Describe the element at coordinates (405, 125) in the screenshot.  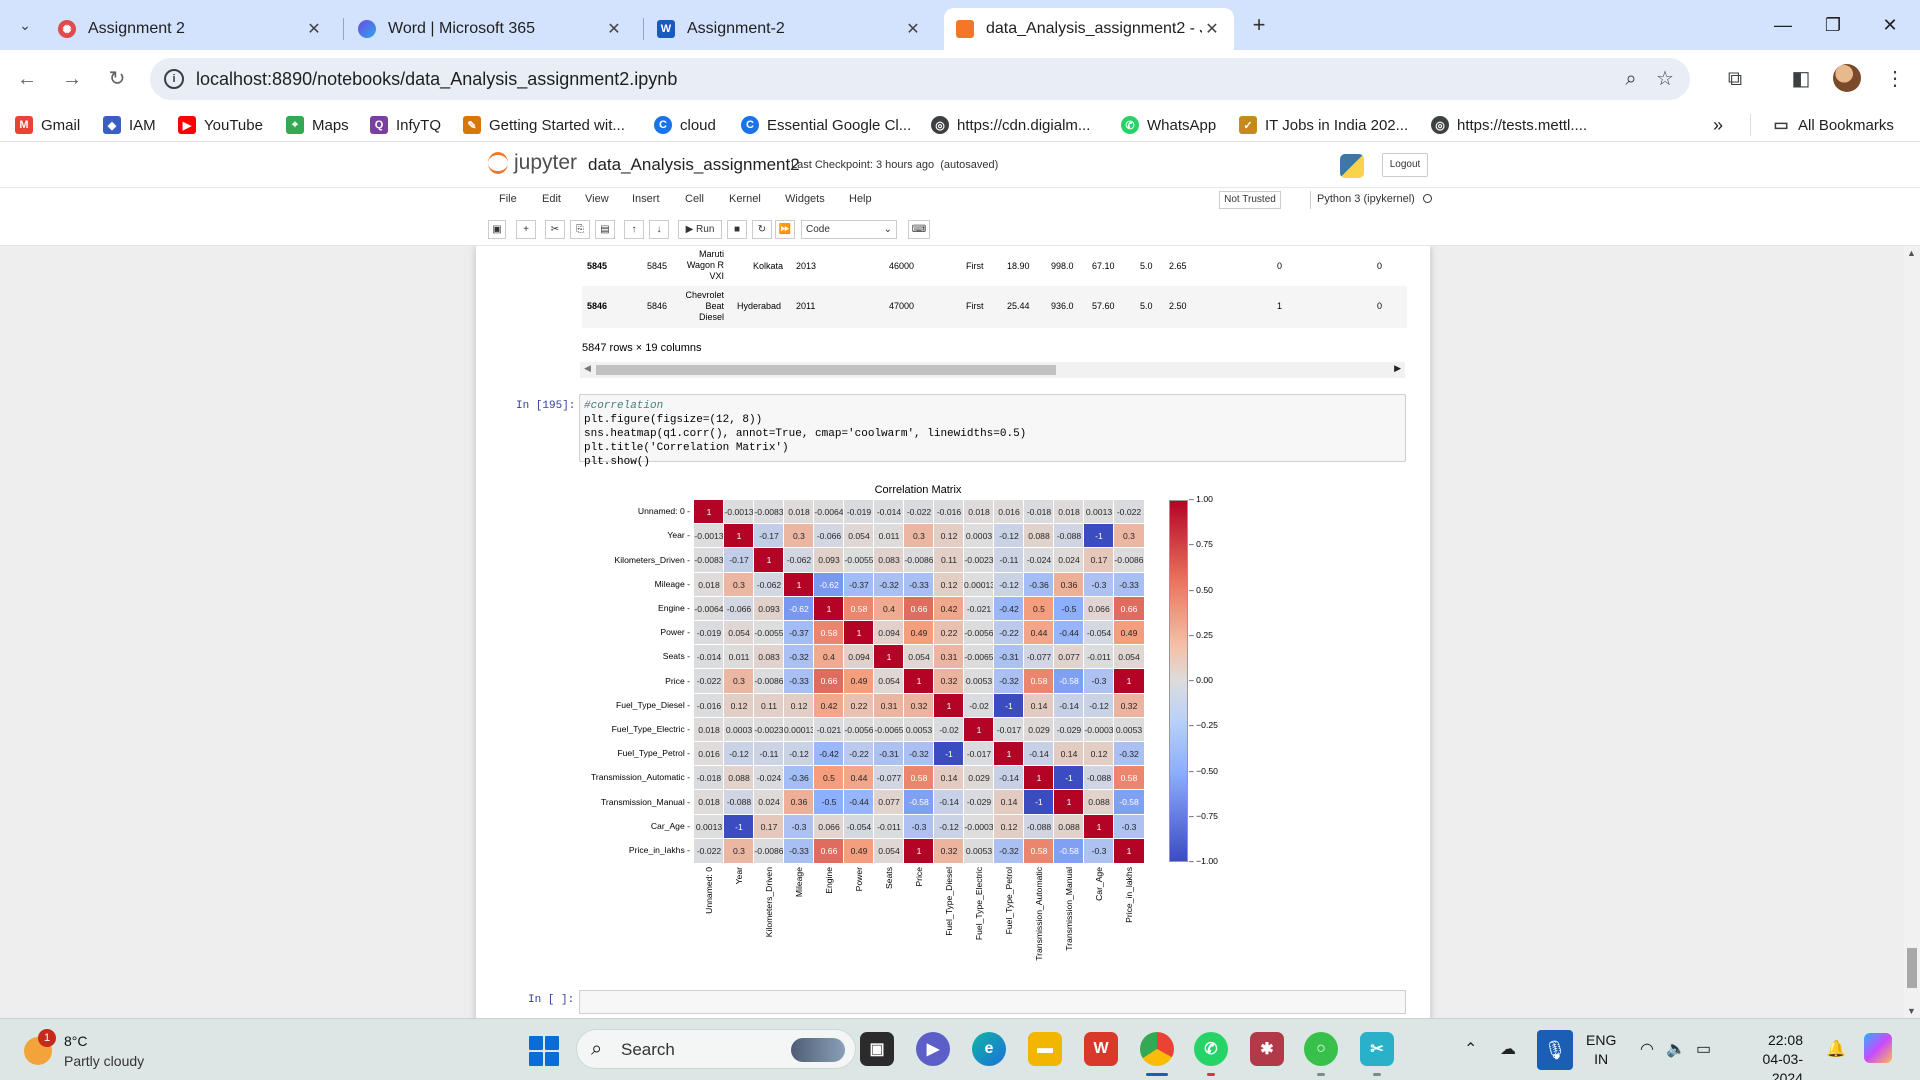
I see `bookmark-infytq: Q InfyTQ` at that location.